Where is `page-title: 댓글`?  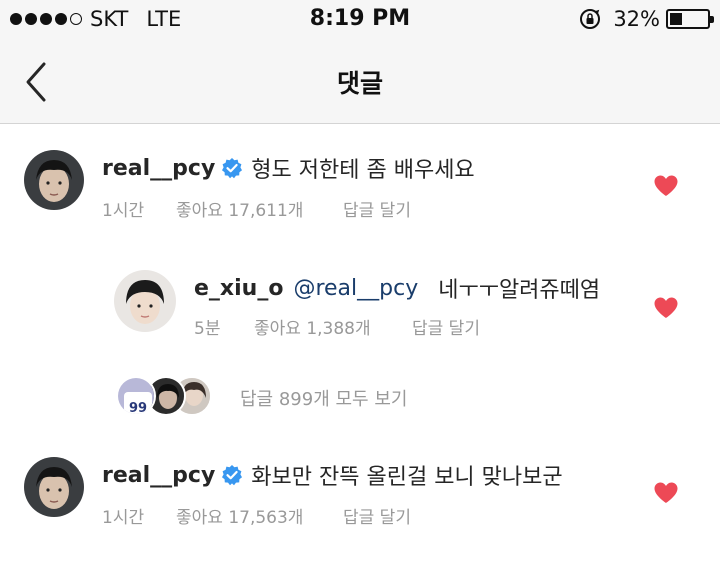
page-title: 댓글 is located at coordinates (359, 83).